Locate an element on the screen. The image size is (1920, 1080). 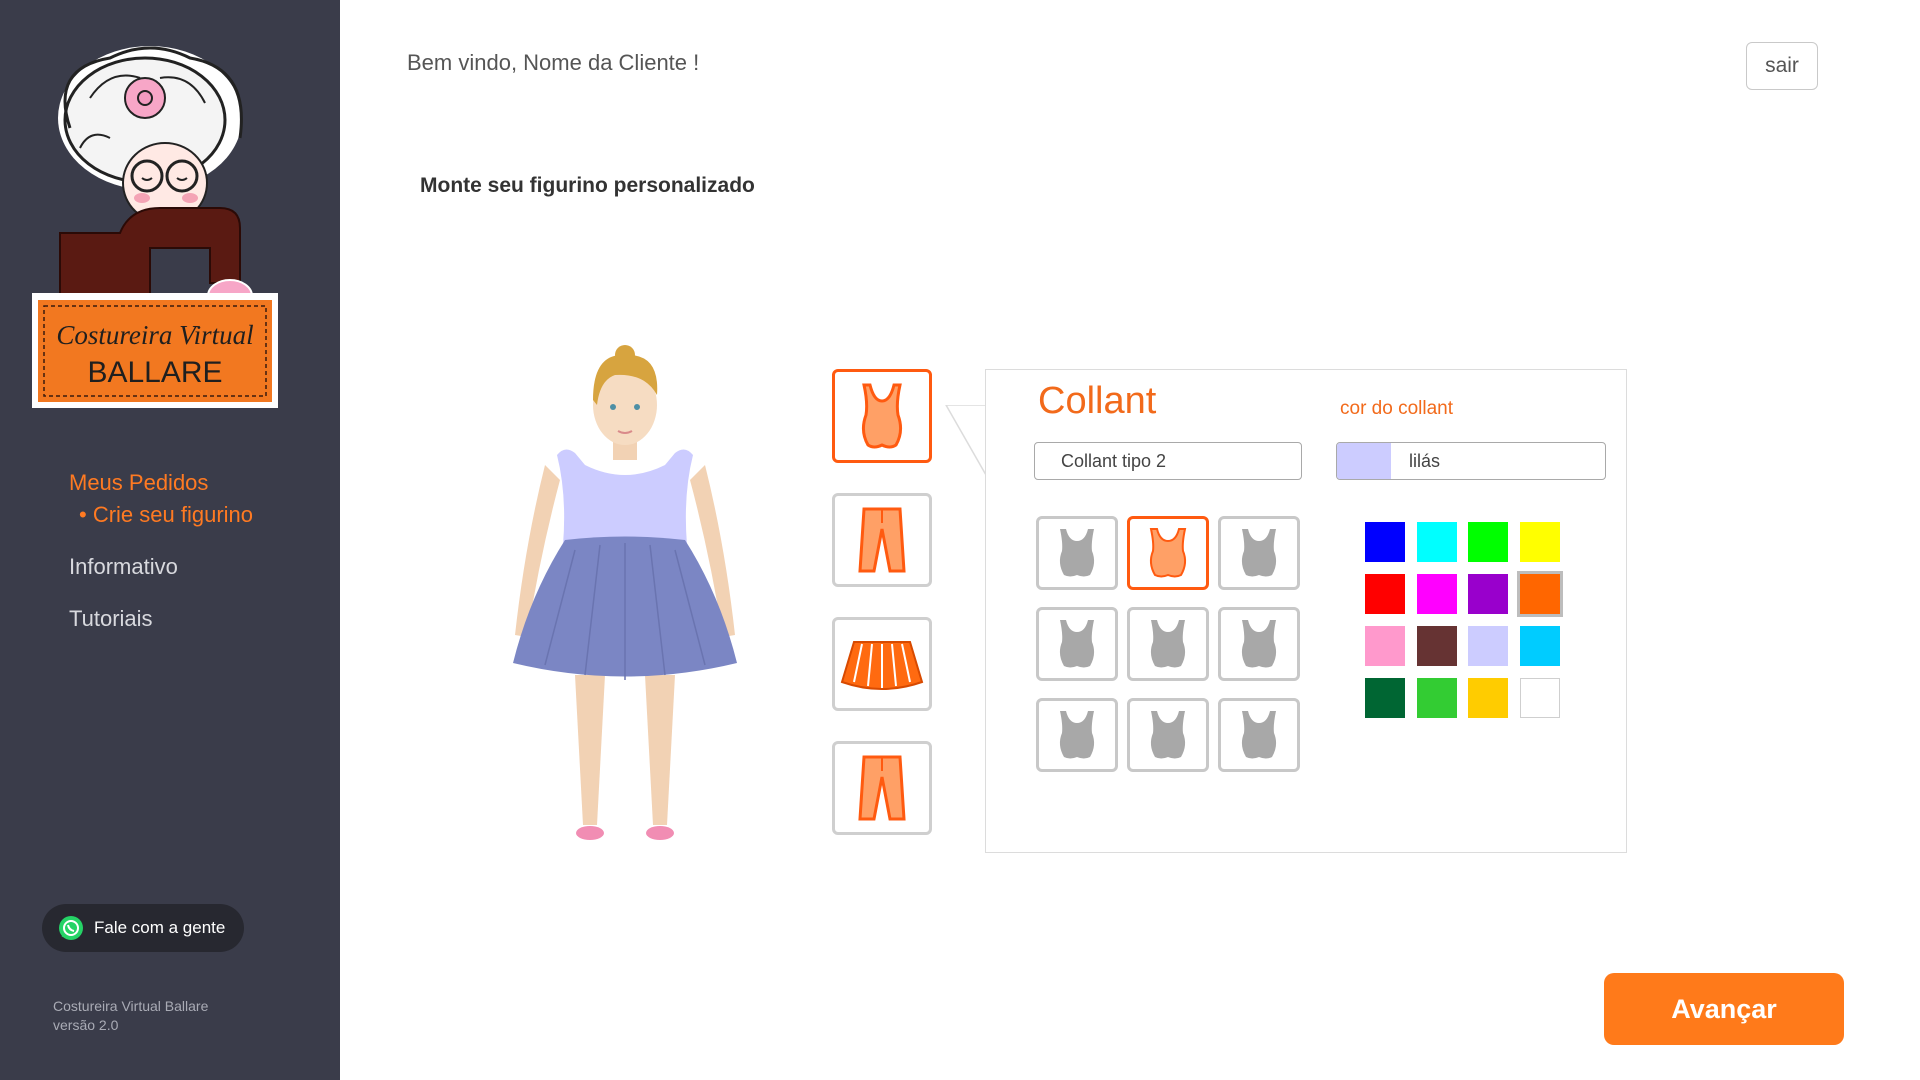
tutu-skirt-icon is located at coordinates (882, 665).